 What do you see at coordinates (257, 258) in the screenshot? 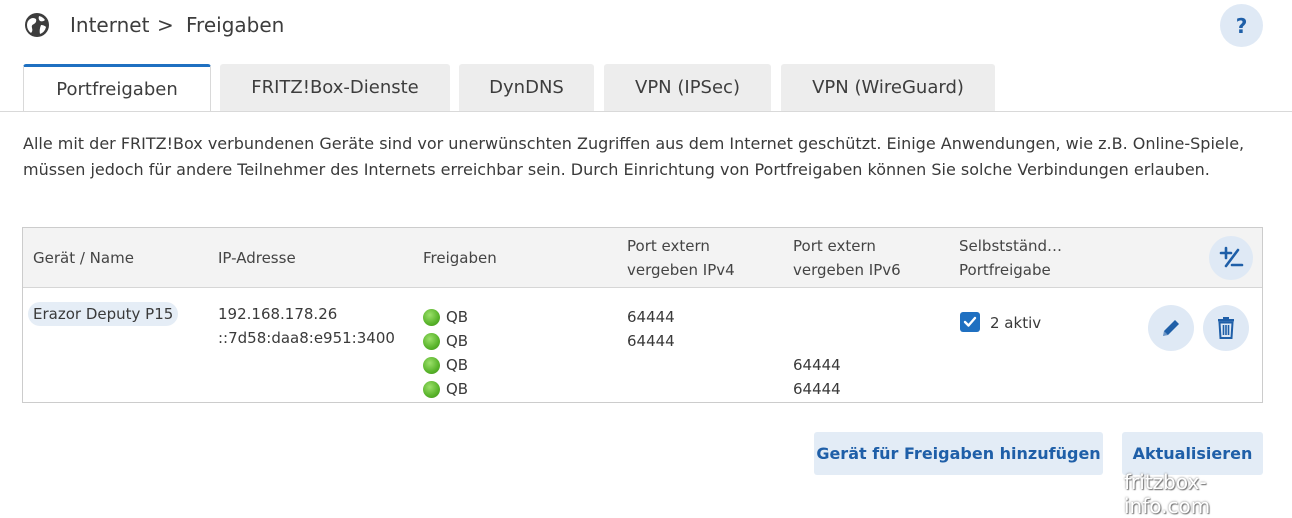
I see `header-ip: IP-Adresse` at bounding box center [257, 258].